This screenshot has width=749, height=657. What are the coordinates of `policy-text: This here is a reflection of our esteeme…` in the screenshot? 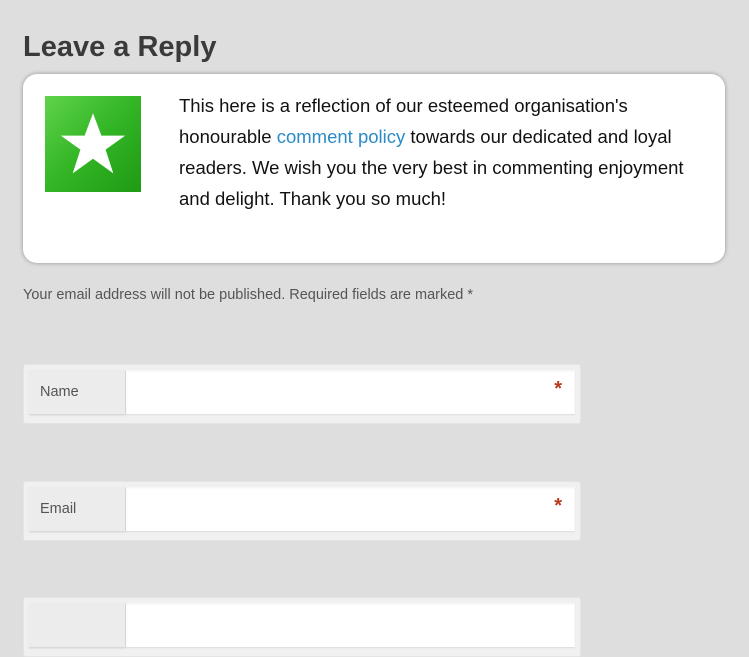 It's located at (447, 152).